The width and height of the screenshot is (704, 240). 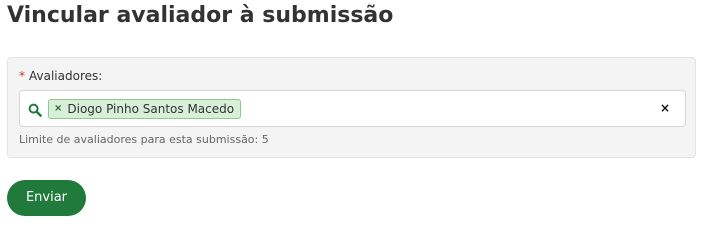 I want to click on selected-reviewer-chip: × Diogo Pinho Santos Macedo, so click(x=145, y=109).